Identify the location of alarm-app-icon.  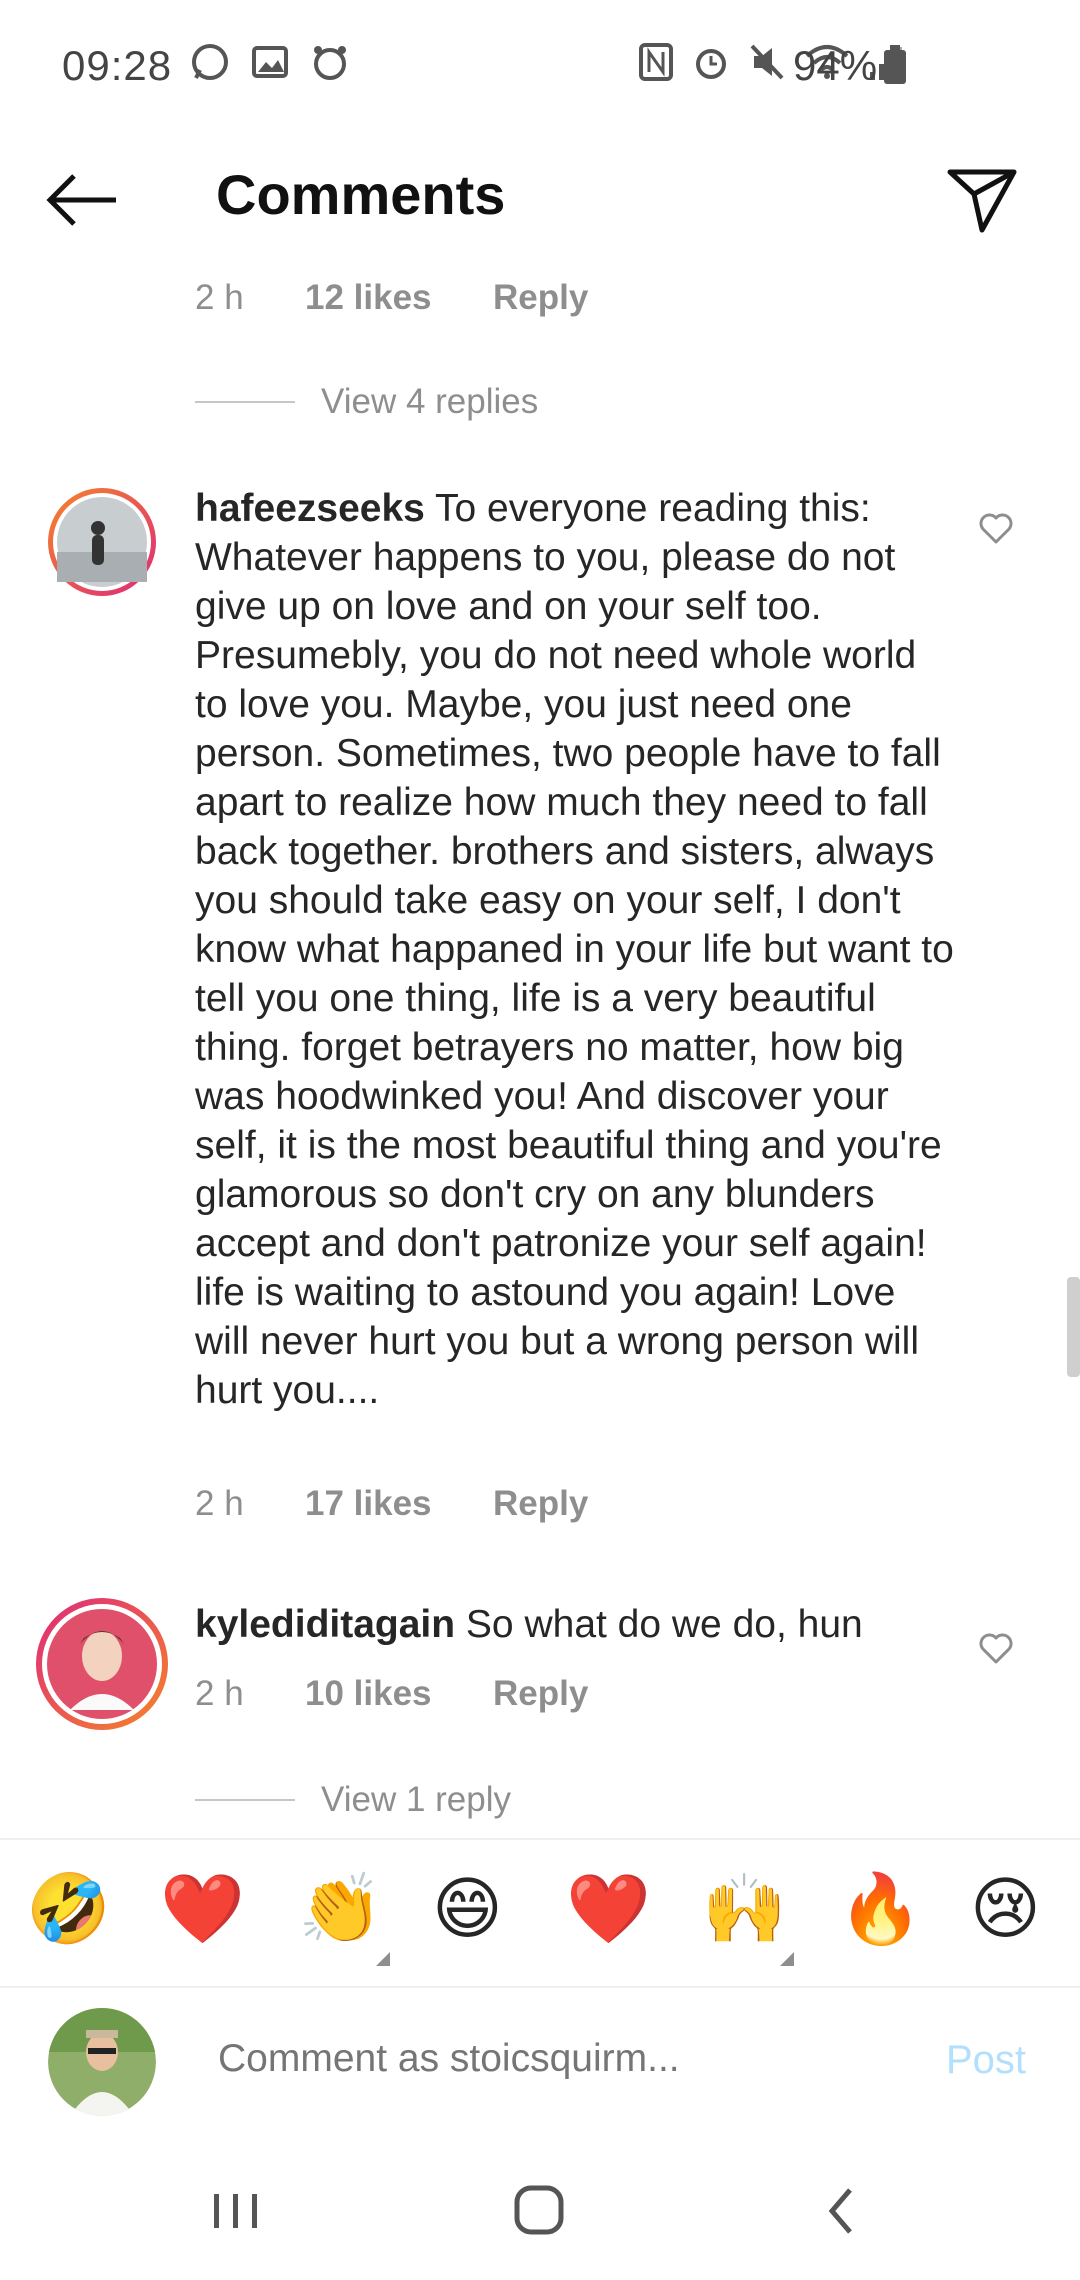
(330, 63).